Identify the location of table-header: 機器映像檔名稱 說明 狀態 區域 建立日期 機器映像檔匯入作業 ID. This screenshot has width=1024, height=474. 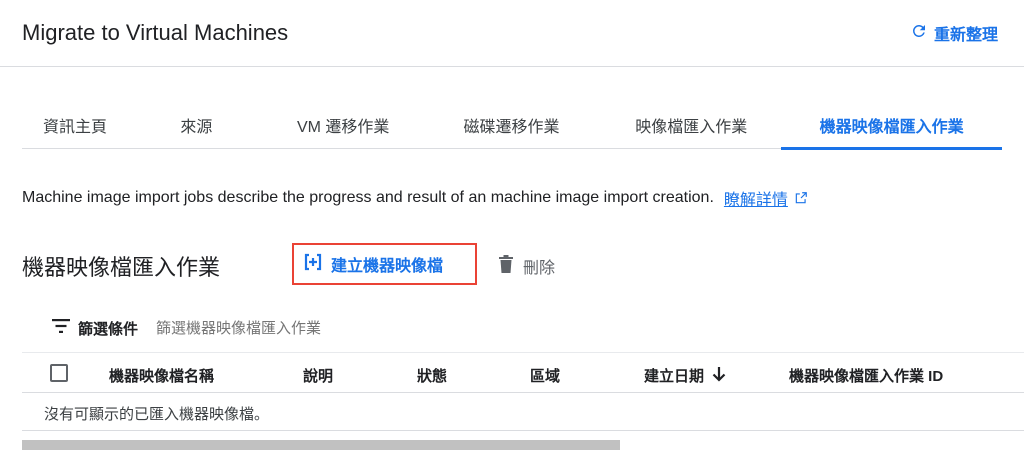
(523, 372).